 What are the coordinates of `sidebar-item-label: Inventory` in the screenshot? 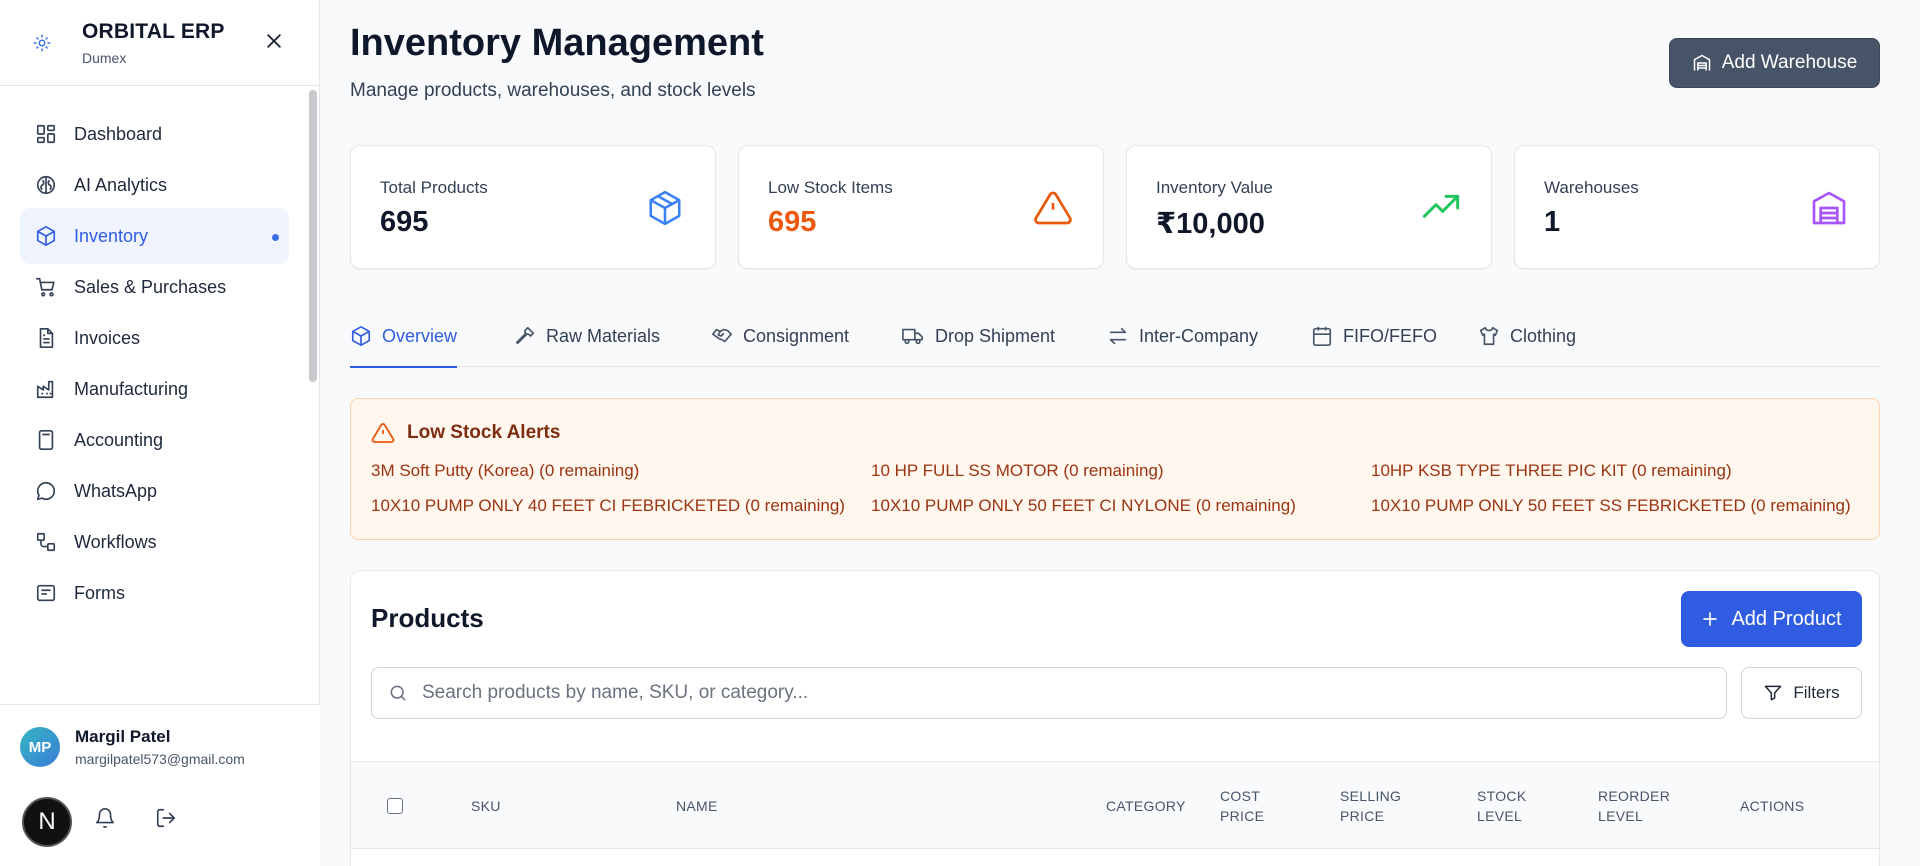 It's located at (111, 235).